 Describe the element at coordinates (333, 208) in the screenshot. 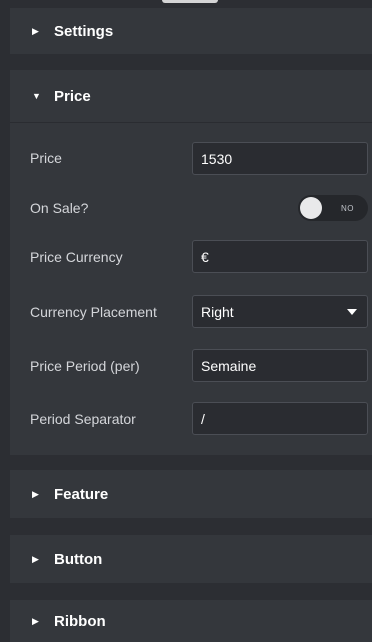

I see `on-sale-toggle: NO` at that location.